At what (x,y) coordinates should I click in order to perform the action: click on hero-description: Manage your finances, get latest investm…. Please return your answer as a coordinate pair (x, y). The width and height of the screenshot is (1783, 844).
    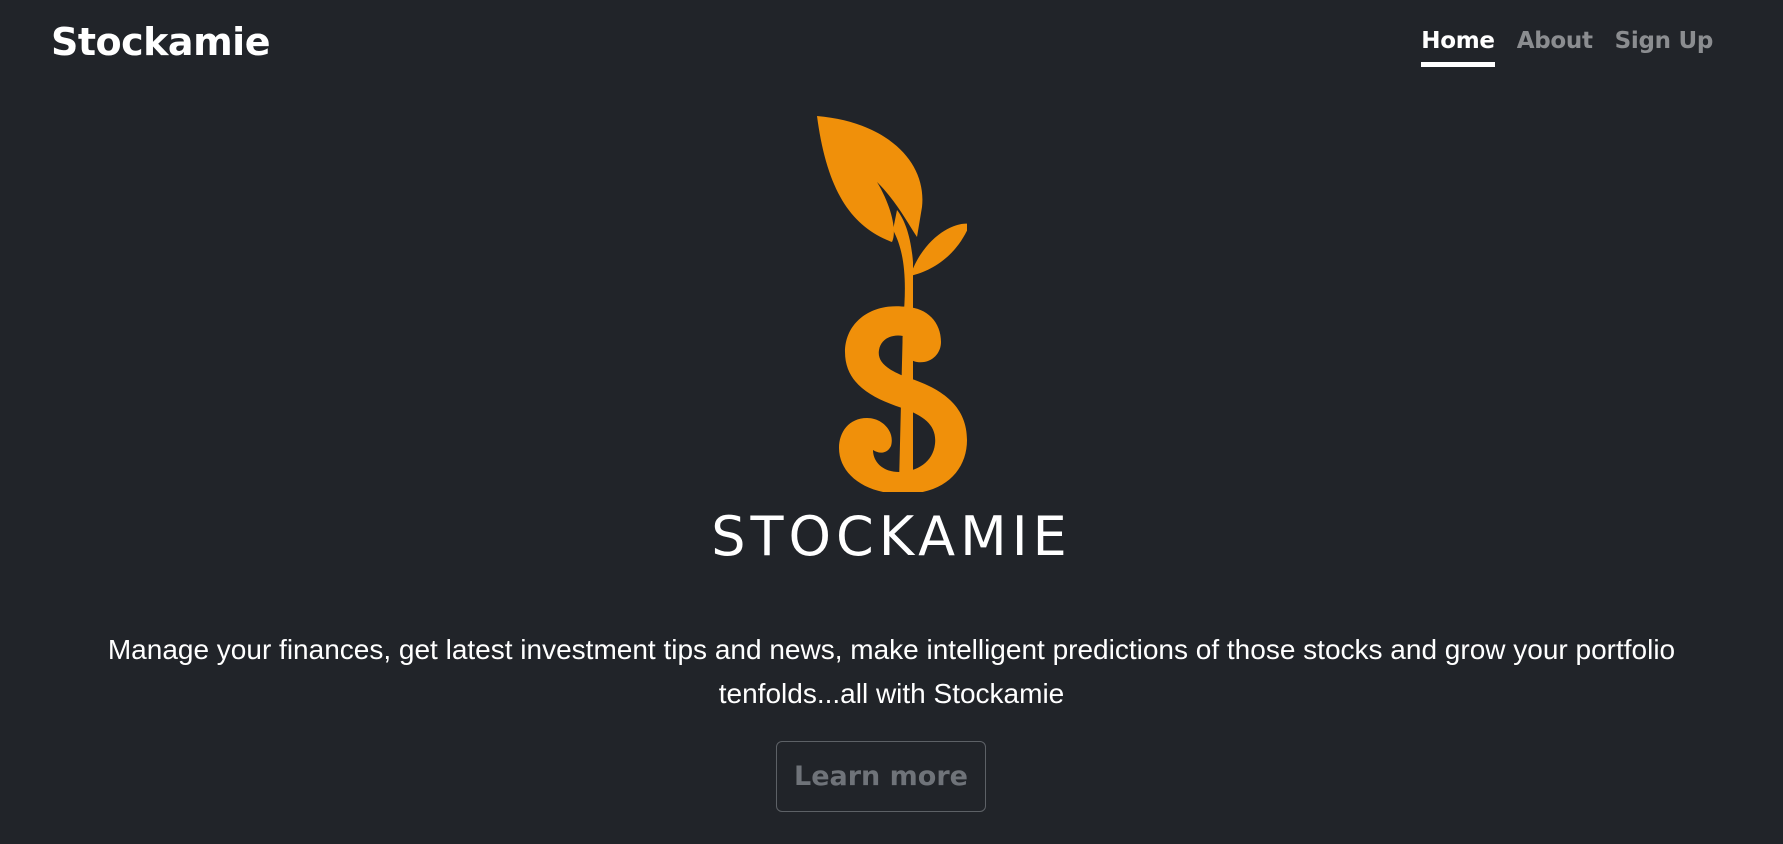
    Looking at the image, I should click on (891, 671).